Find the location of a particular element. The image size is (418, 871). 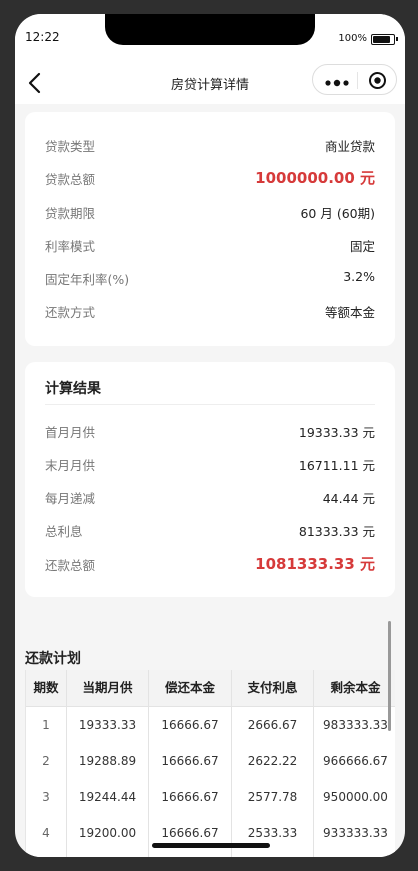

table-cell: 2622.22 is located at coordinates (273, 761).